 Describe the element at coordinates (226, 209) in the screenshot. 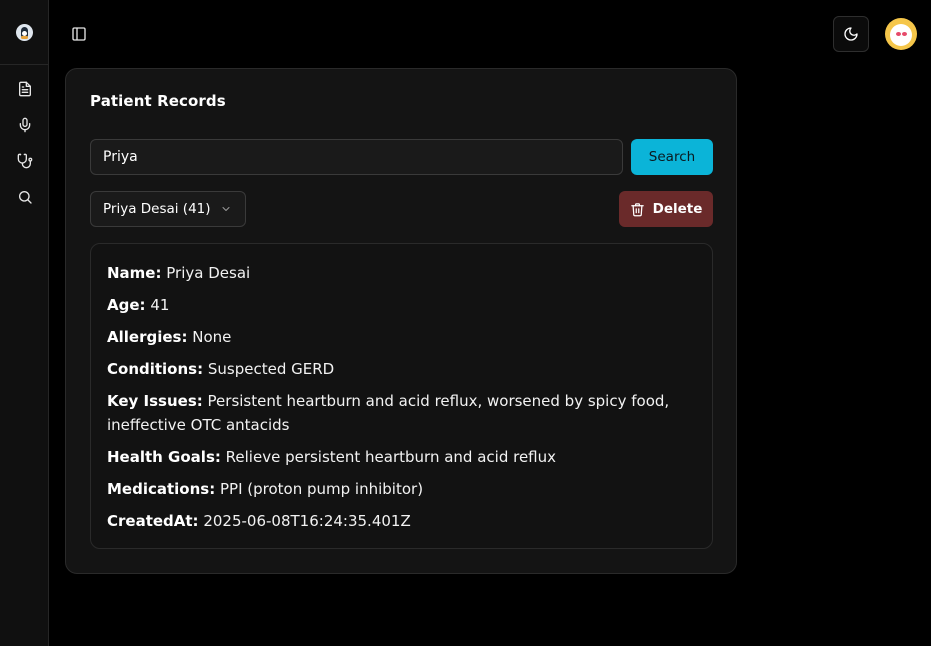

I see `chevron-down-icon` at that location.